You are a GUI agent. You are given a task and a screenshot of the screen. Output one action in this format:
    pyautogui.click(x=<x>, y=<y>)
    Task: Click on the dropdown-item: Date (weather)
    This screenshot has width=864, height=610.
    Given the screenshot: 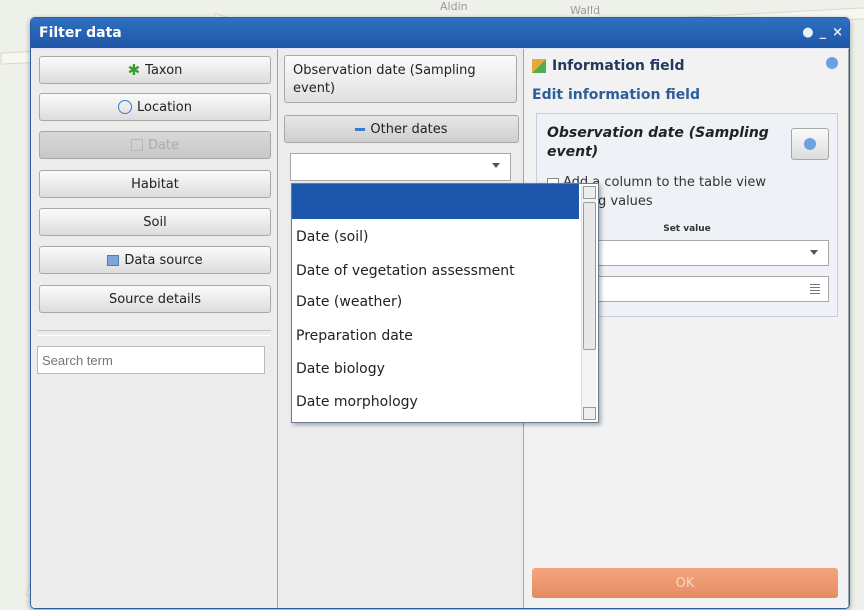 What is the action you would take?
    pyautogui.click(x=436, y=302)
    